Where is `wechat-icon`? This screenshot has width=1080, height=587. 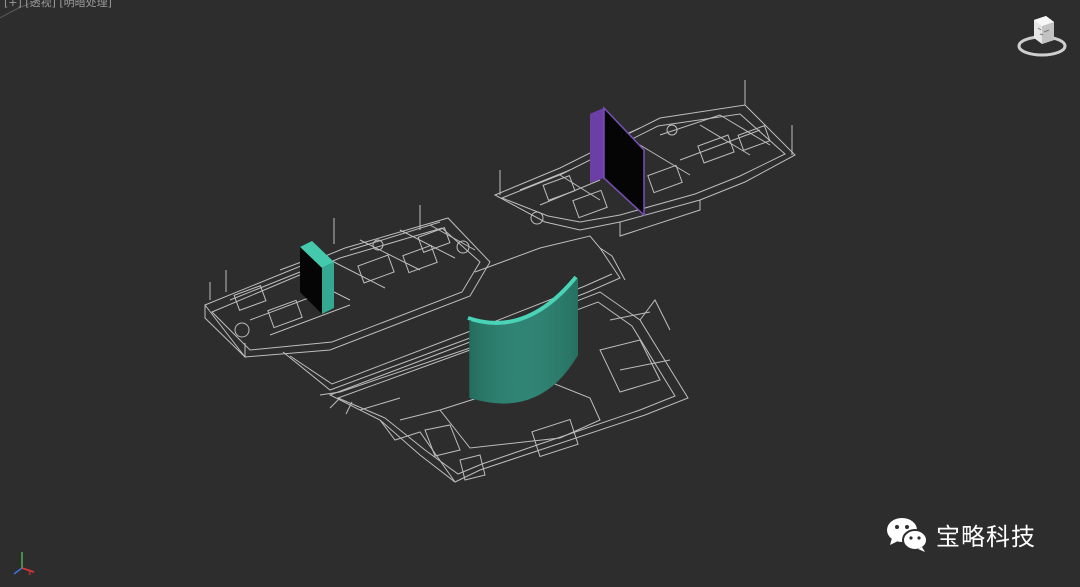 wechat-icon is located at coordinates (907, 535).